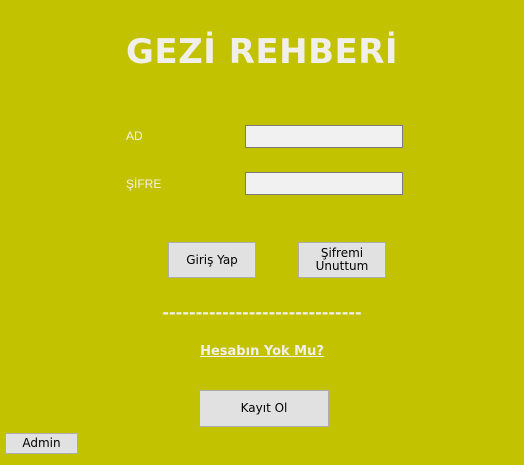 This screenshot has width=524, height=465. Describe the element at coordinates (41, 443) in the screenshot. I see `admin-button: Admin` at that location.